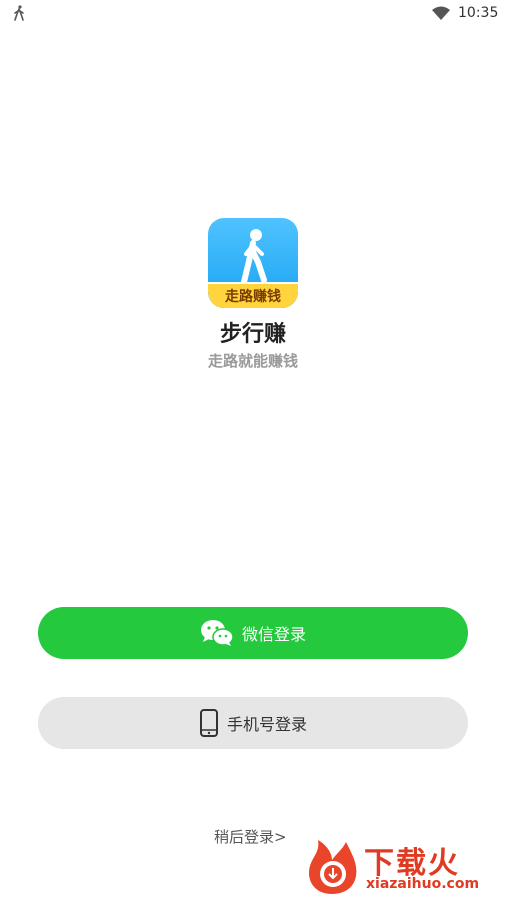 Image resolution: width=506 pixels, height=900 pixels. Describe the element at coordinates (441, 13) in the screenshot. I see `wifi-icon` at that location.